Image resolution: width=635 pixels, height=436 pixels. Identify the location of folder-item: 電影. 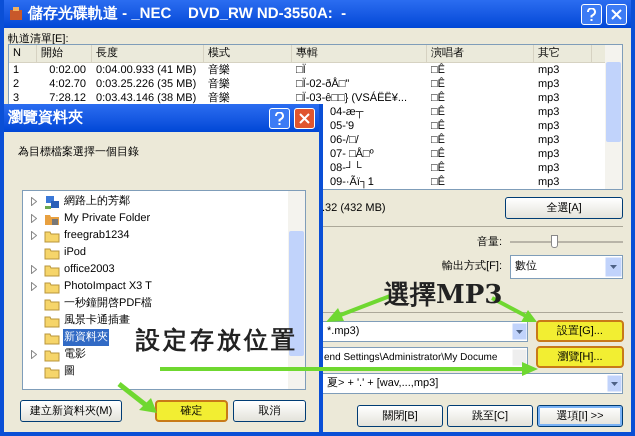
(75, 354).